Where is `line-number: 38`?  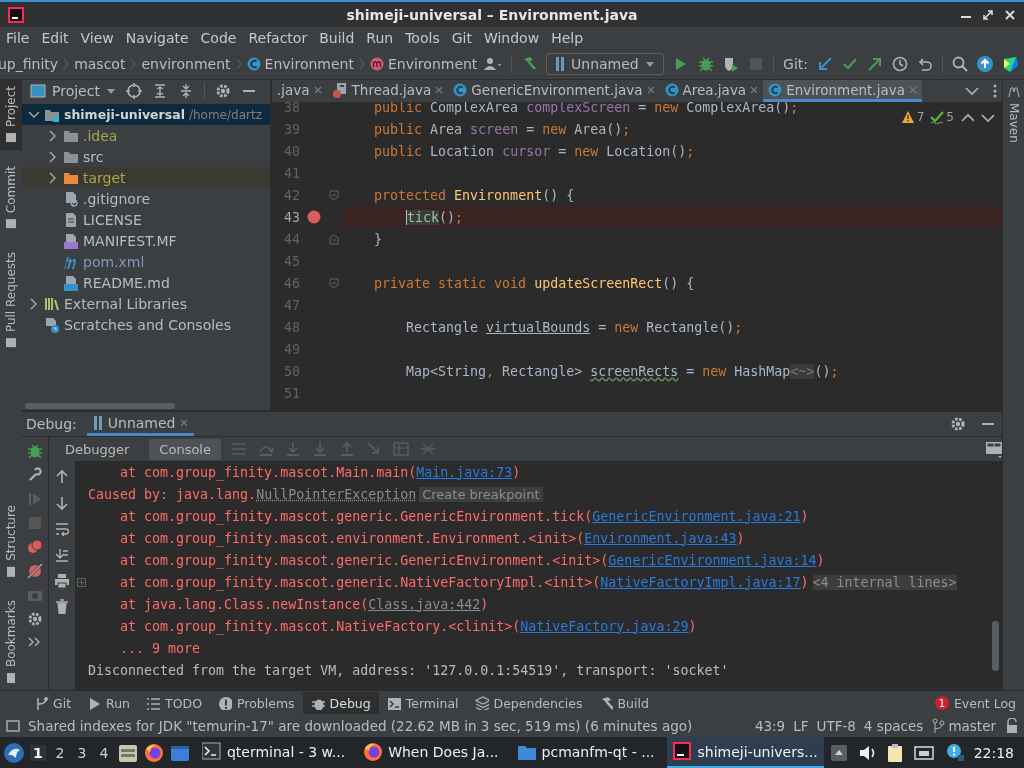
line-number: 38 is located at coordinates (291, 108).